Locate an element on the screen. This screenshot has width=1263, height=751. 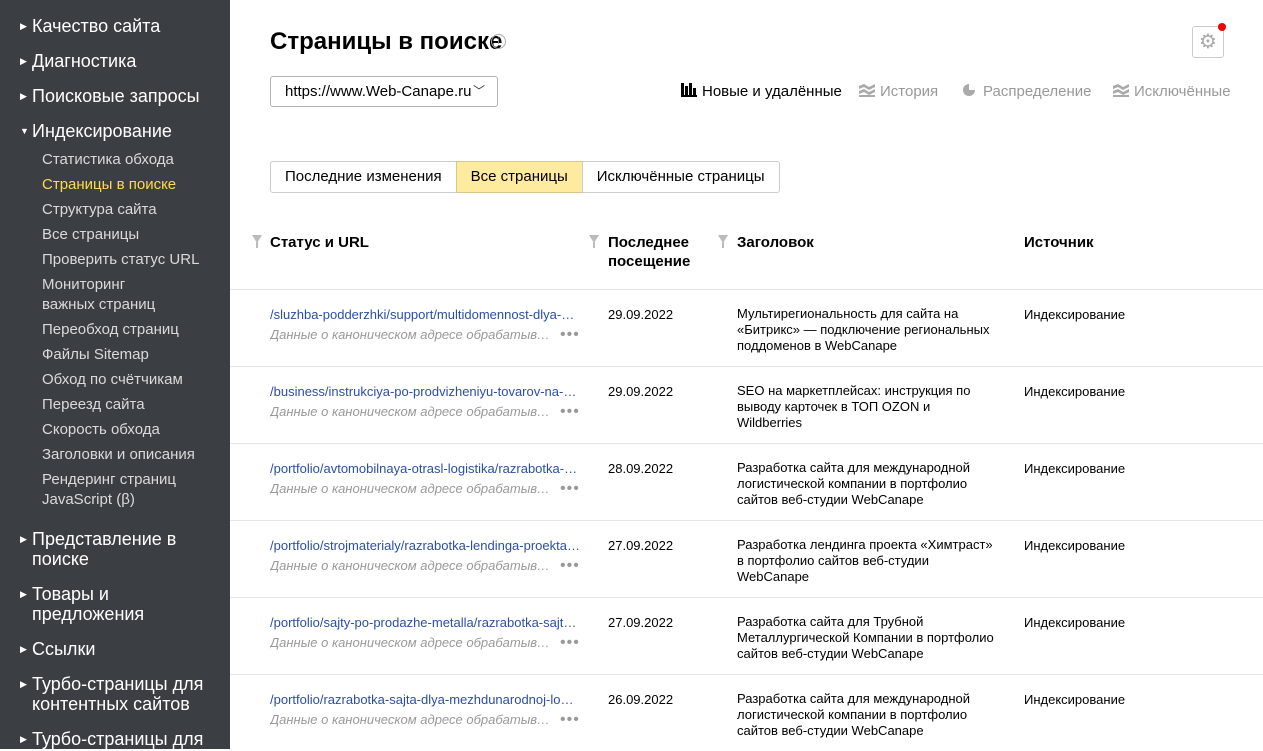
sidebar-section-links: ▶ Ссылки is located at coordinates (57, 649).